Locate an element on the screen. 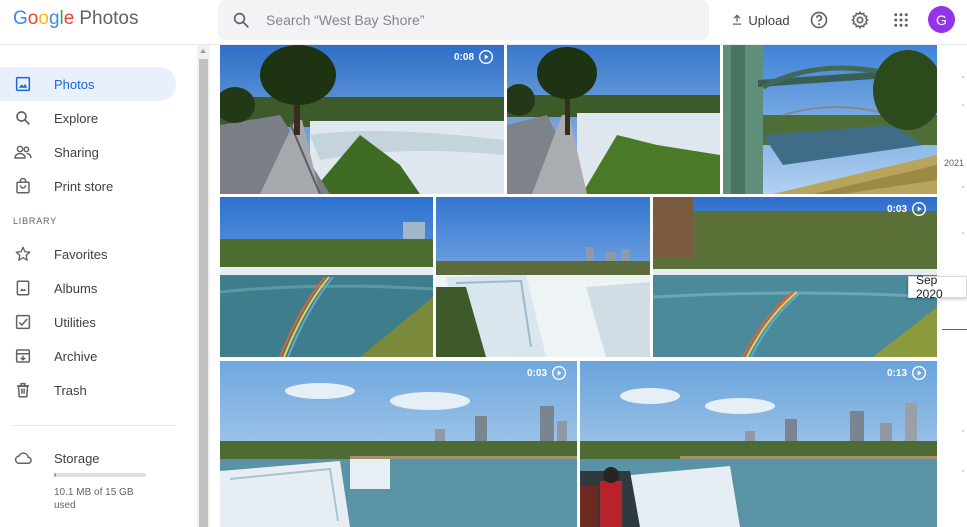  sidebar-item-label: Archive is located at coordinates (76, 356).